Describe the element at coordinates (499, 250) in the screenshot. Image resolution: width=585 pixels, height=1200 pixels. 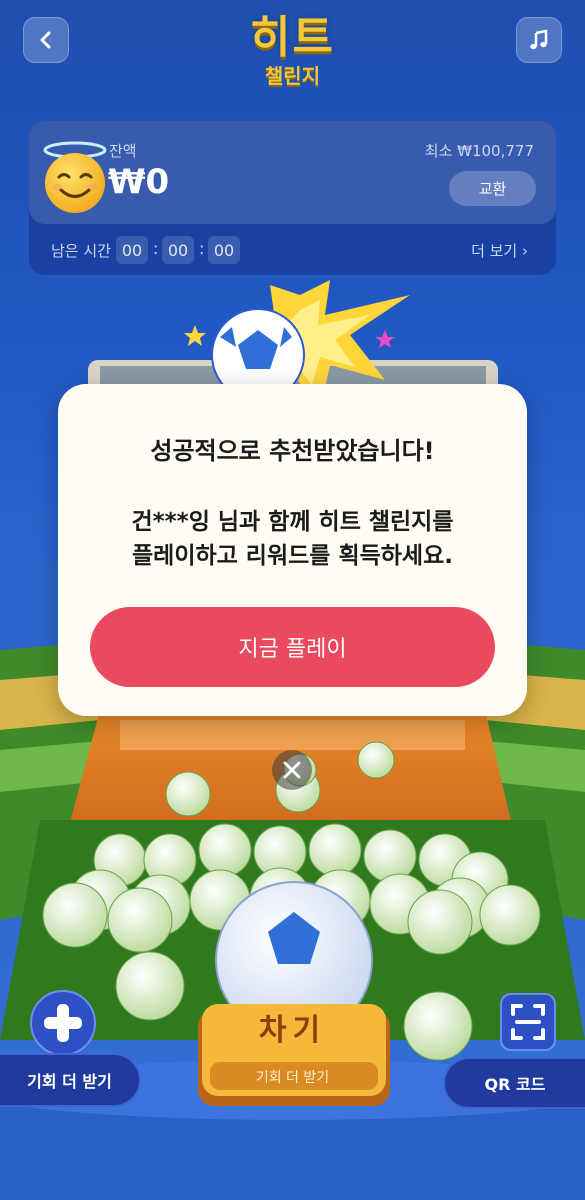
I see `more-link: 더 보기 ›` at that location.